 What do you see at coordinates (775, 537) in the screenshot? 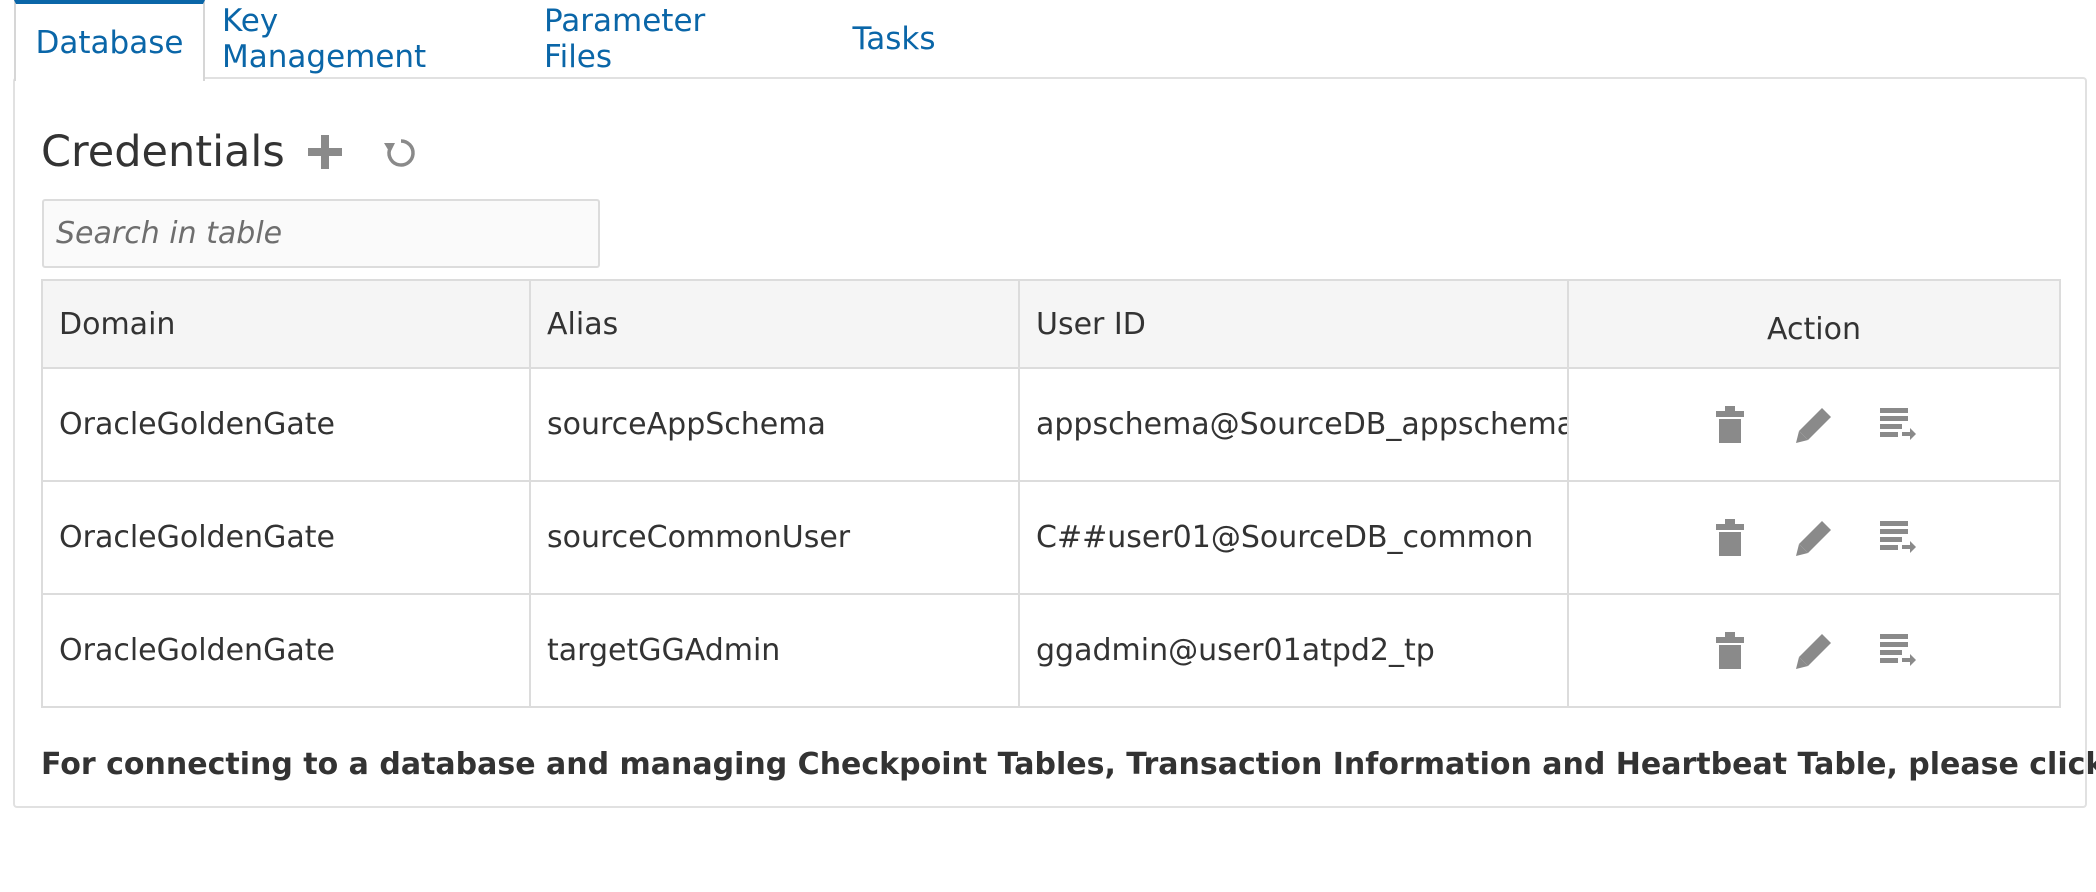
I see `cell-alias: sourceCommonUser` at bounding box center [775, 537].